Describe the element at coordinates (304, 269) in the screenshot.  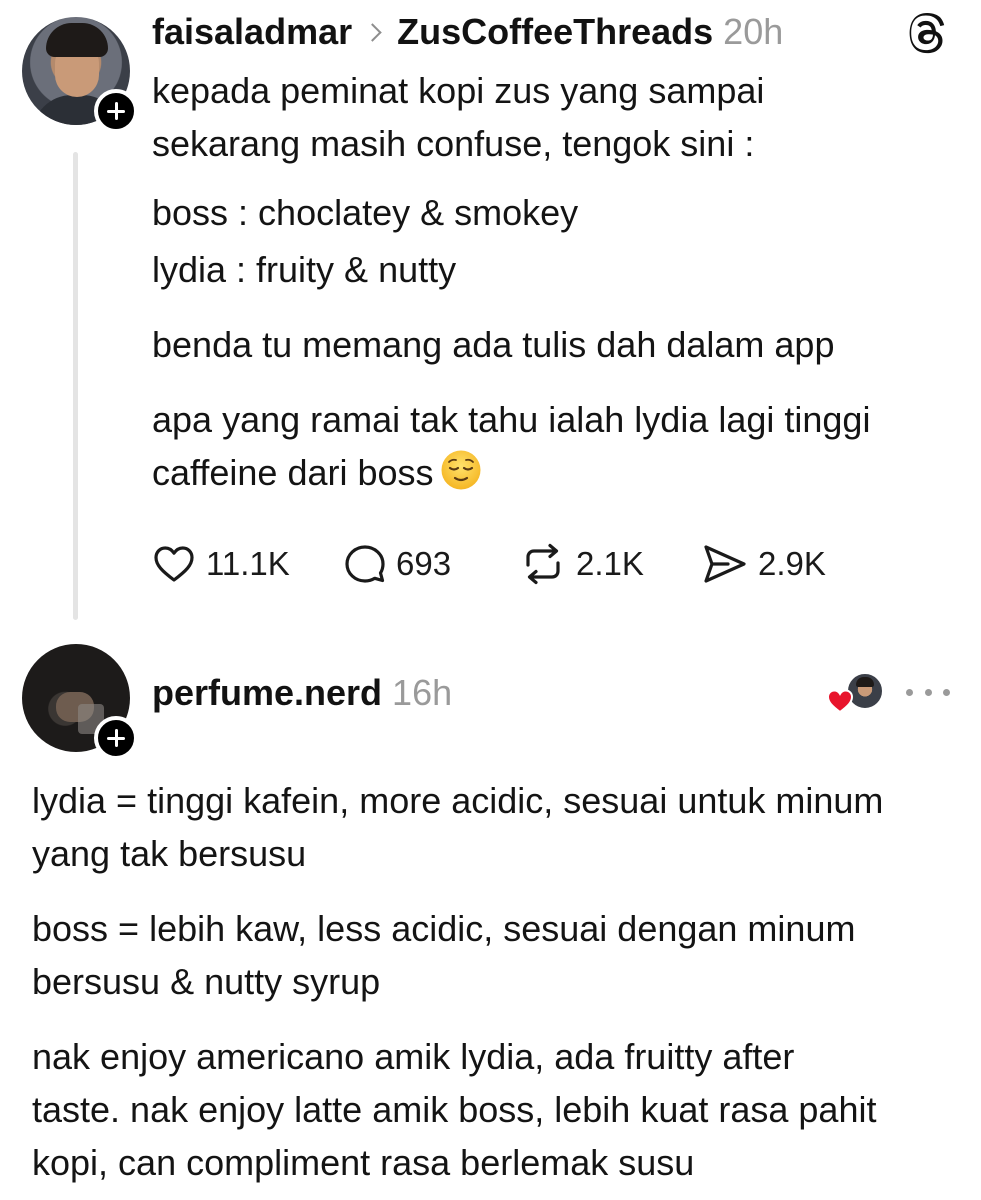
I see `post-text-line: lydia : fruity & nutty` at that location.